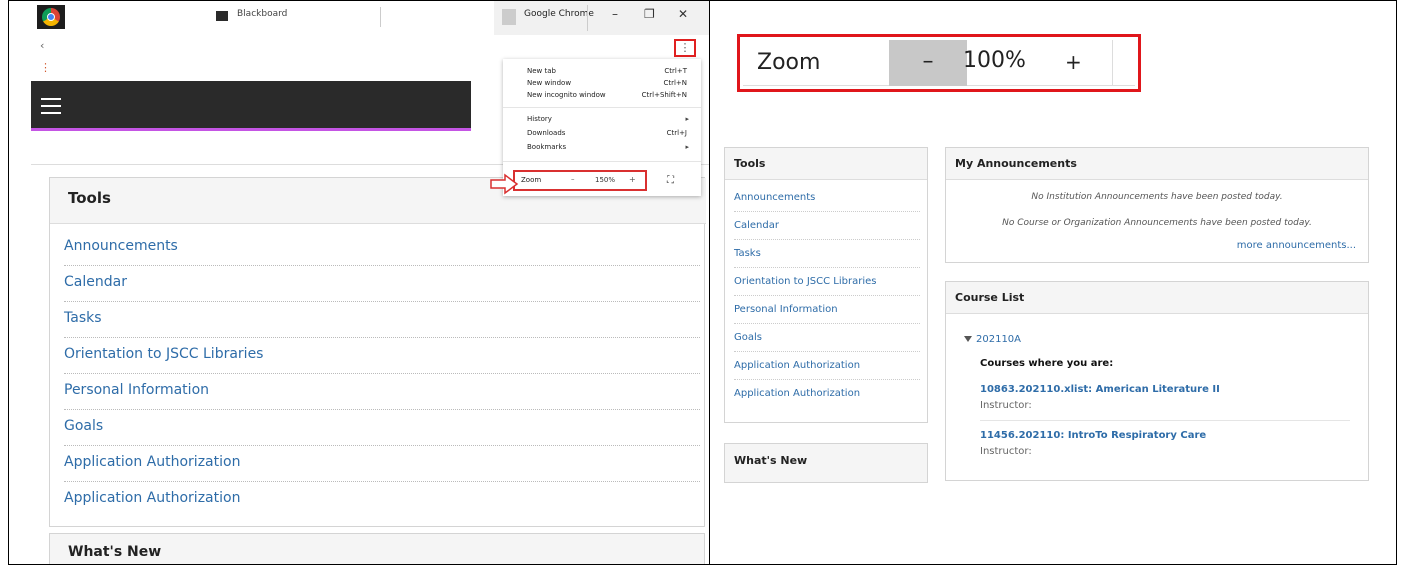  Describe the element at coordinates (566, 95) in the screenshot. I see `menu-item-label: New incognito window` at that location.